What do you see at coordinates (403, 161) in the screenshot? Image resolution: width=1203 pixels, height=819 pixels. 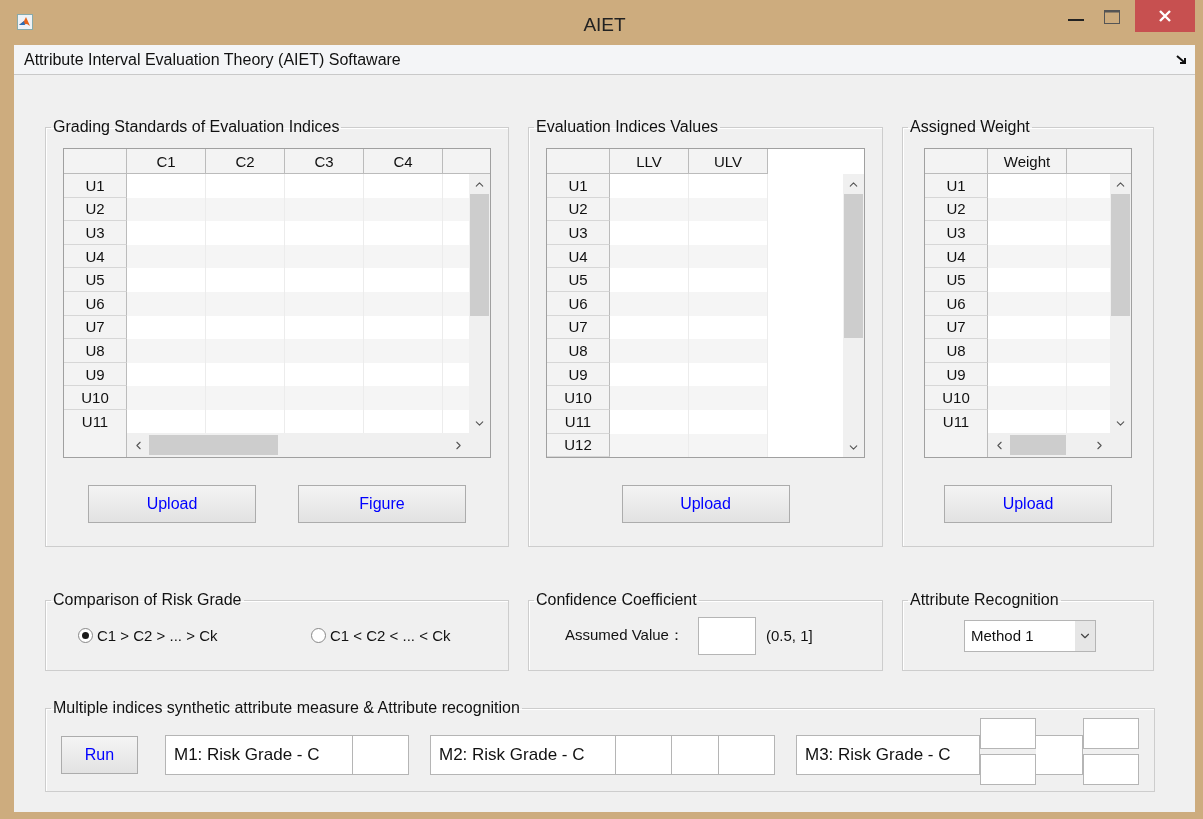 I see `column-header: C4` at bounding box center [403, 161].